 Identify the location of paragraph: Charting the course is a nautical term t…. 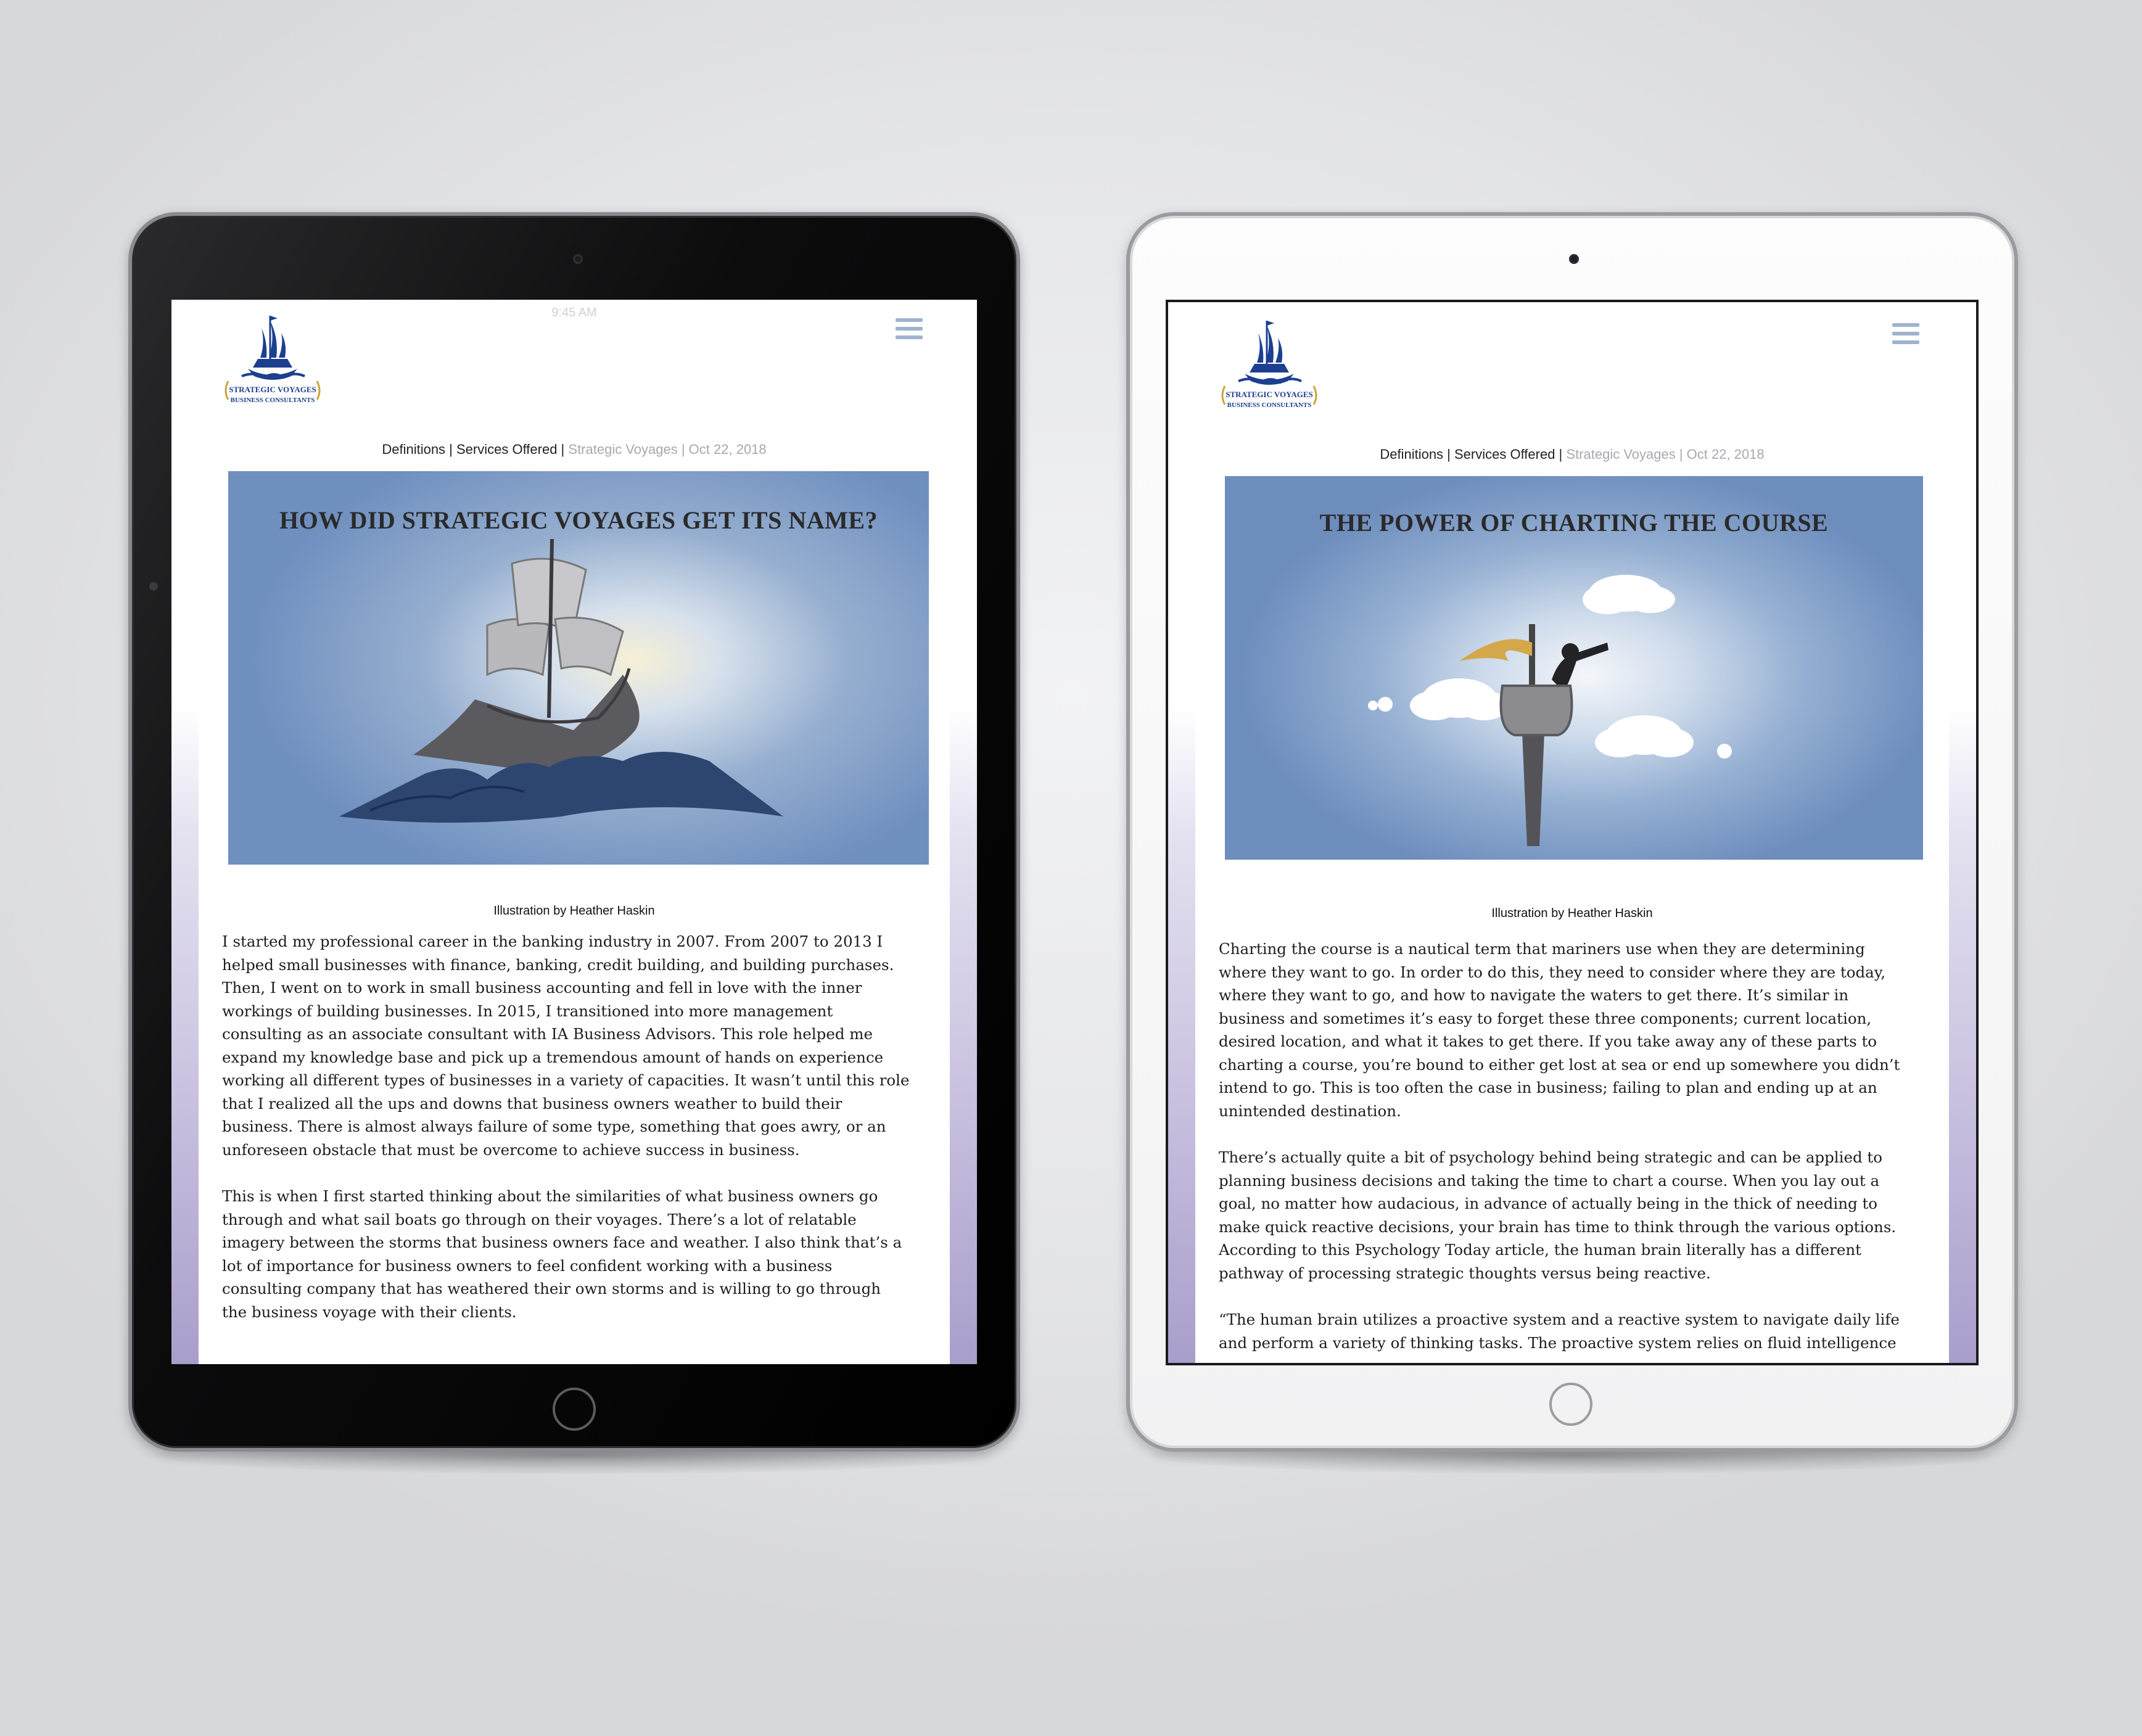
(1559, 1030).